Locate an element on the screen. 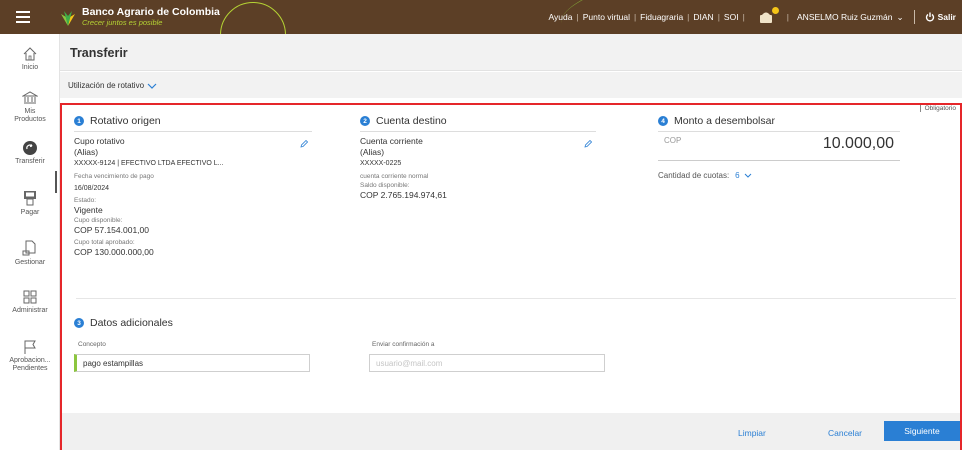 Image resolution: width=962 pixels, height=450 pixels. state-label: Estado: is located at coordinates (85, 200).